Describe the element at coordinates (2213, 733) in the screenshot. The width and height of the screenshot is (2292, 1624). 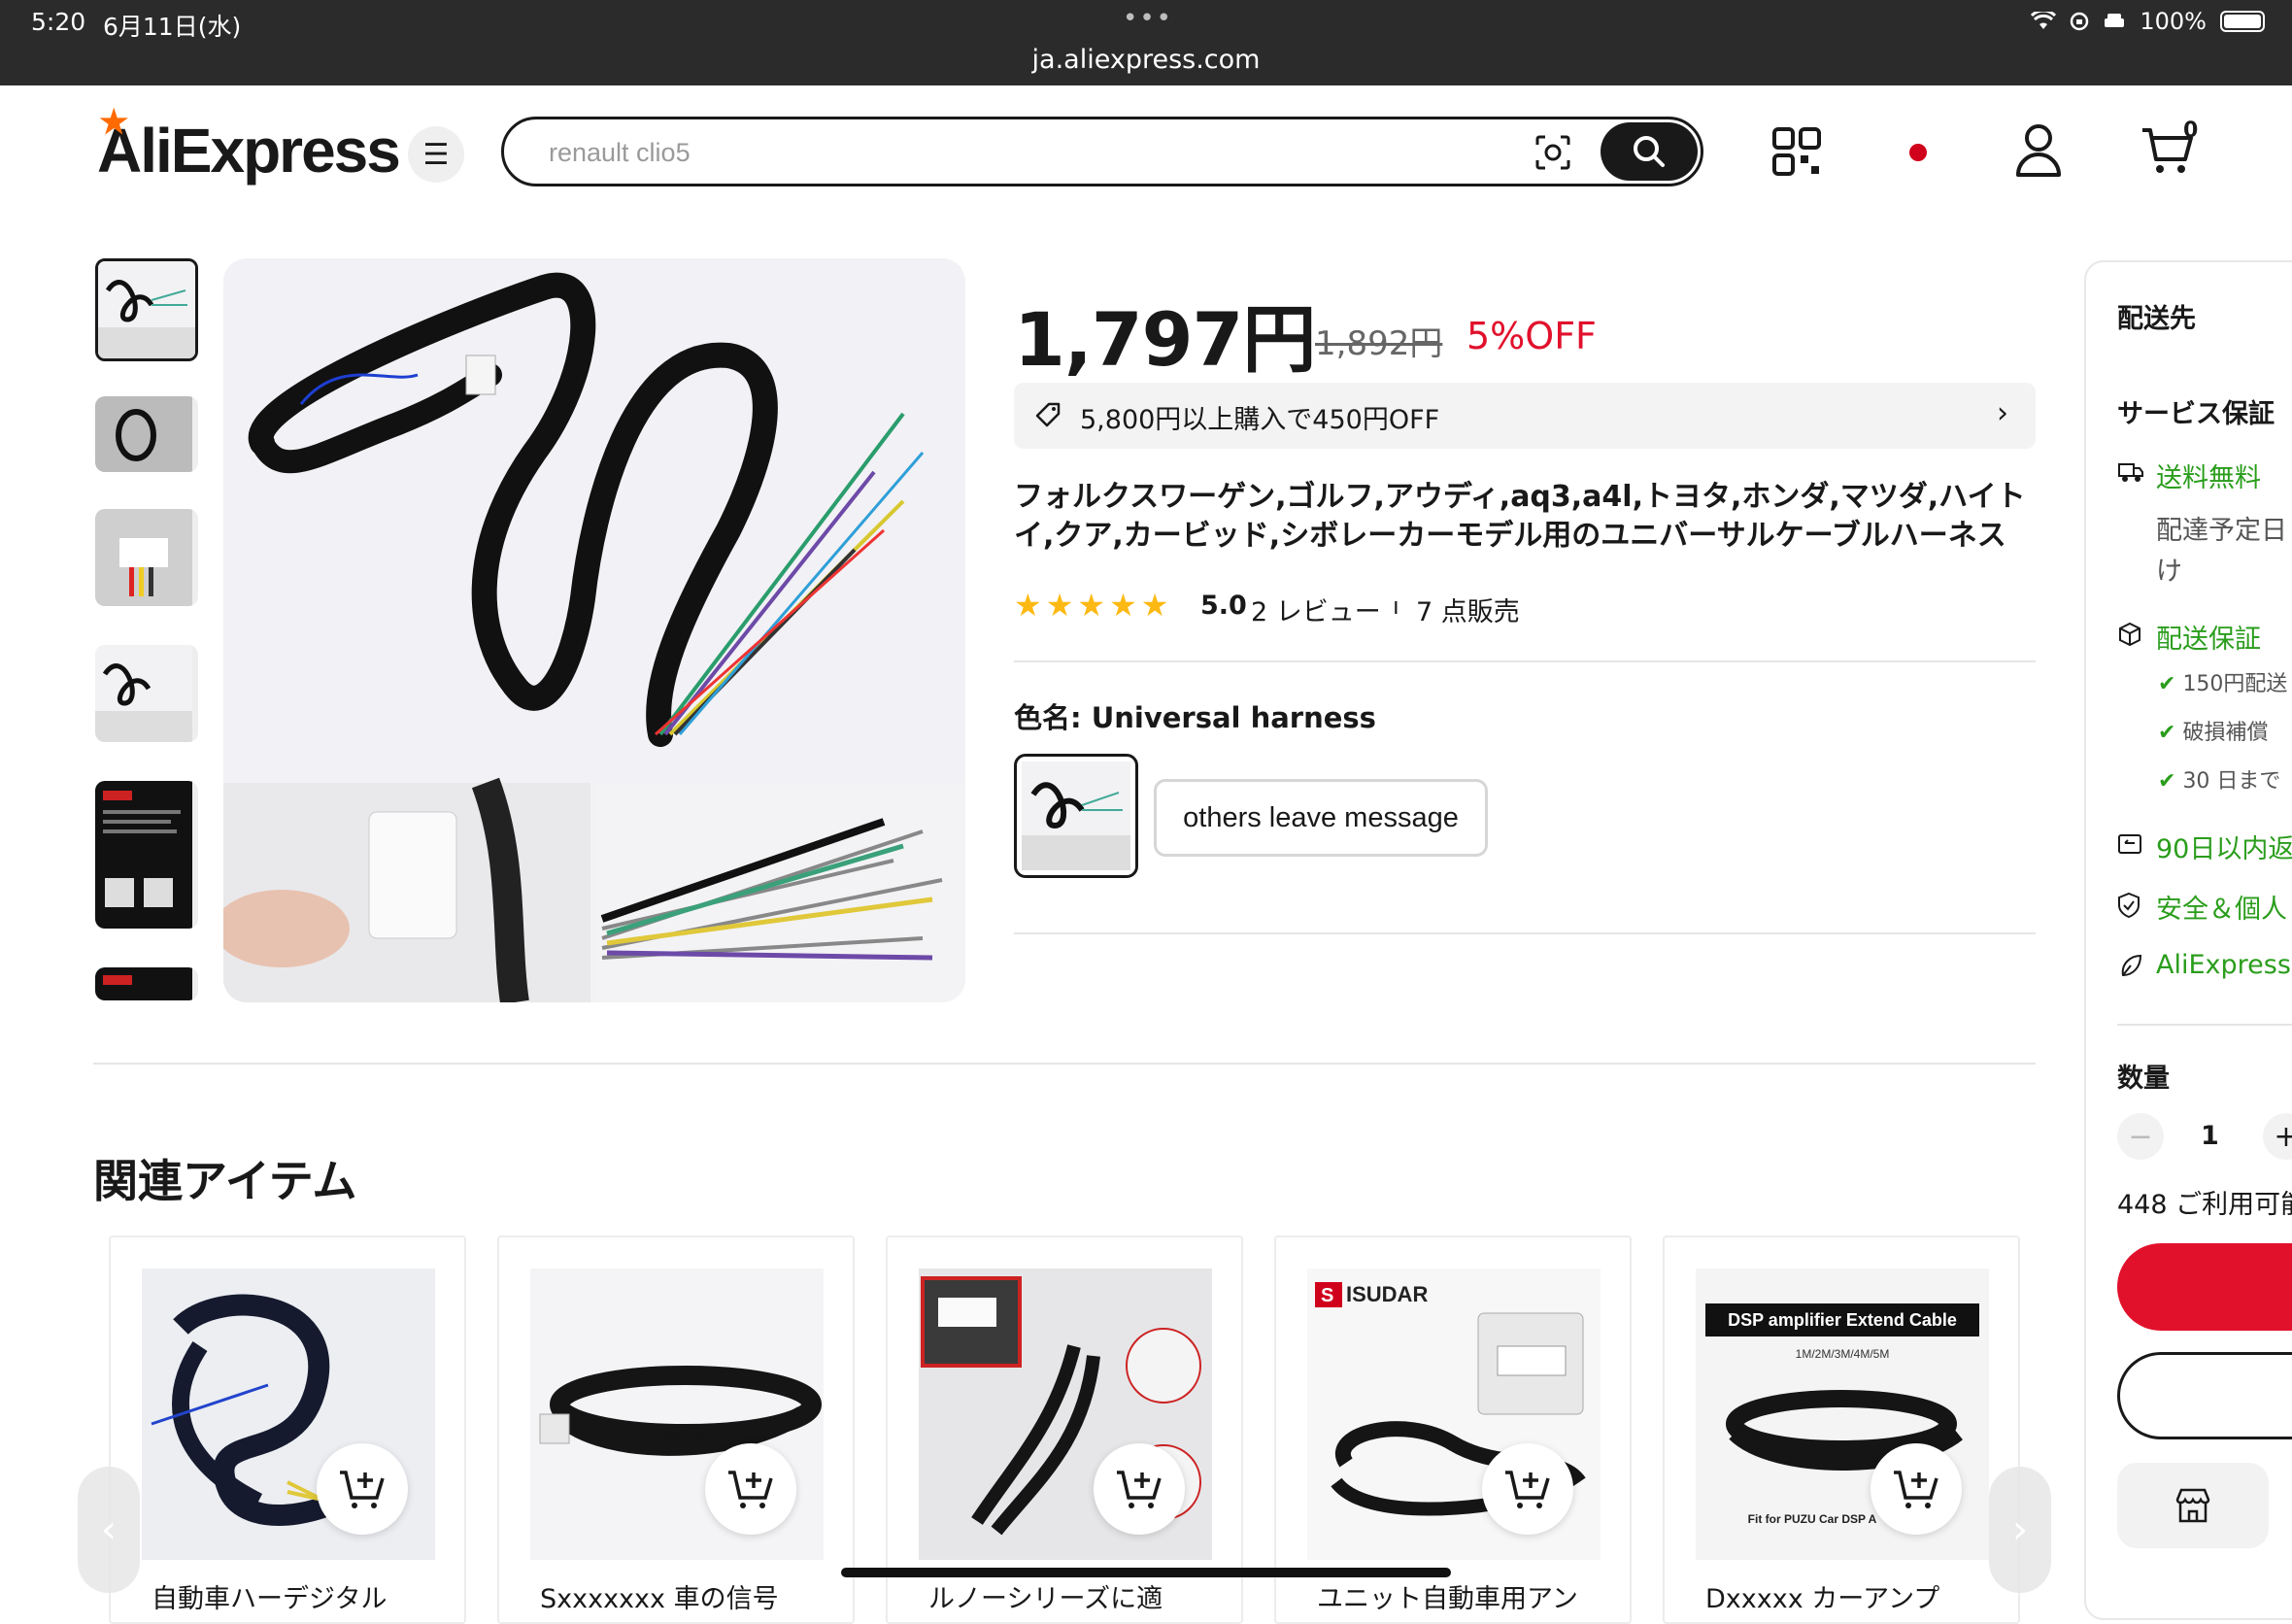
I see `guarantee-item: ✔ 破損補償` at that location.